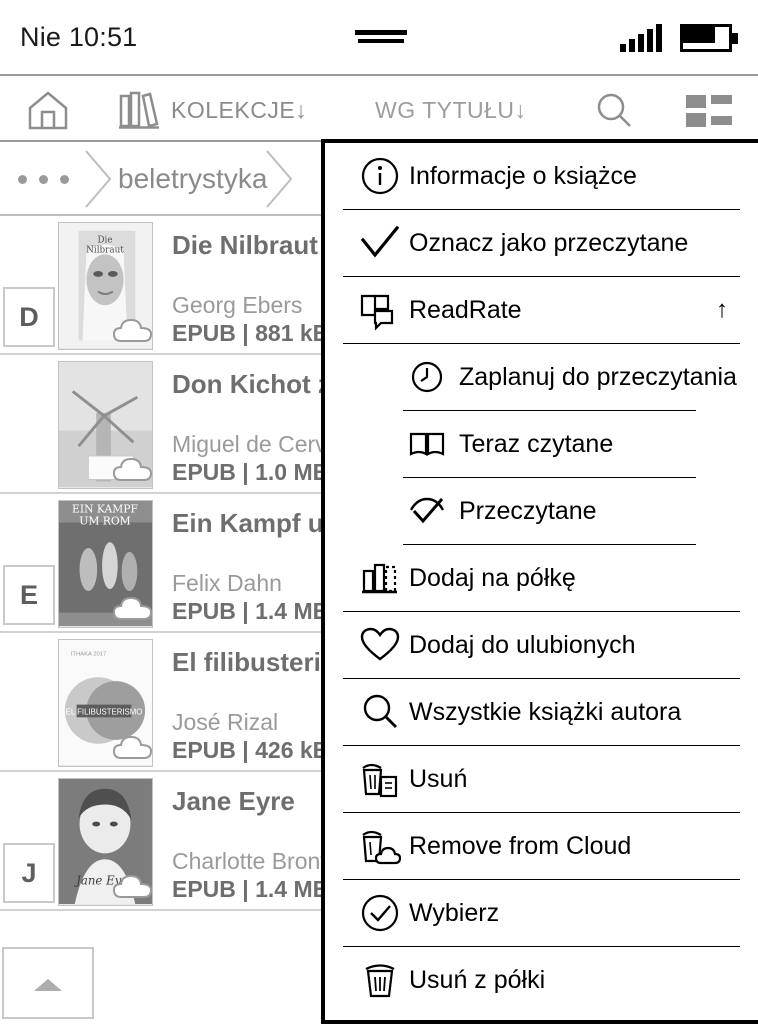  What do you see at coordinates (256, 444) in the screenshot?
I see `book-author: Miguel de Cerva` at bounding box center [256, 444].